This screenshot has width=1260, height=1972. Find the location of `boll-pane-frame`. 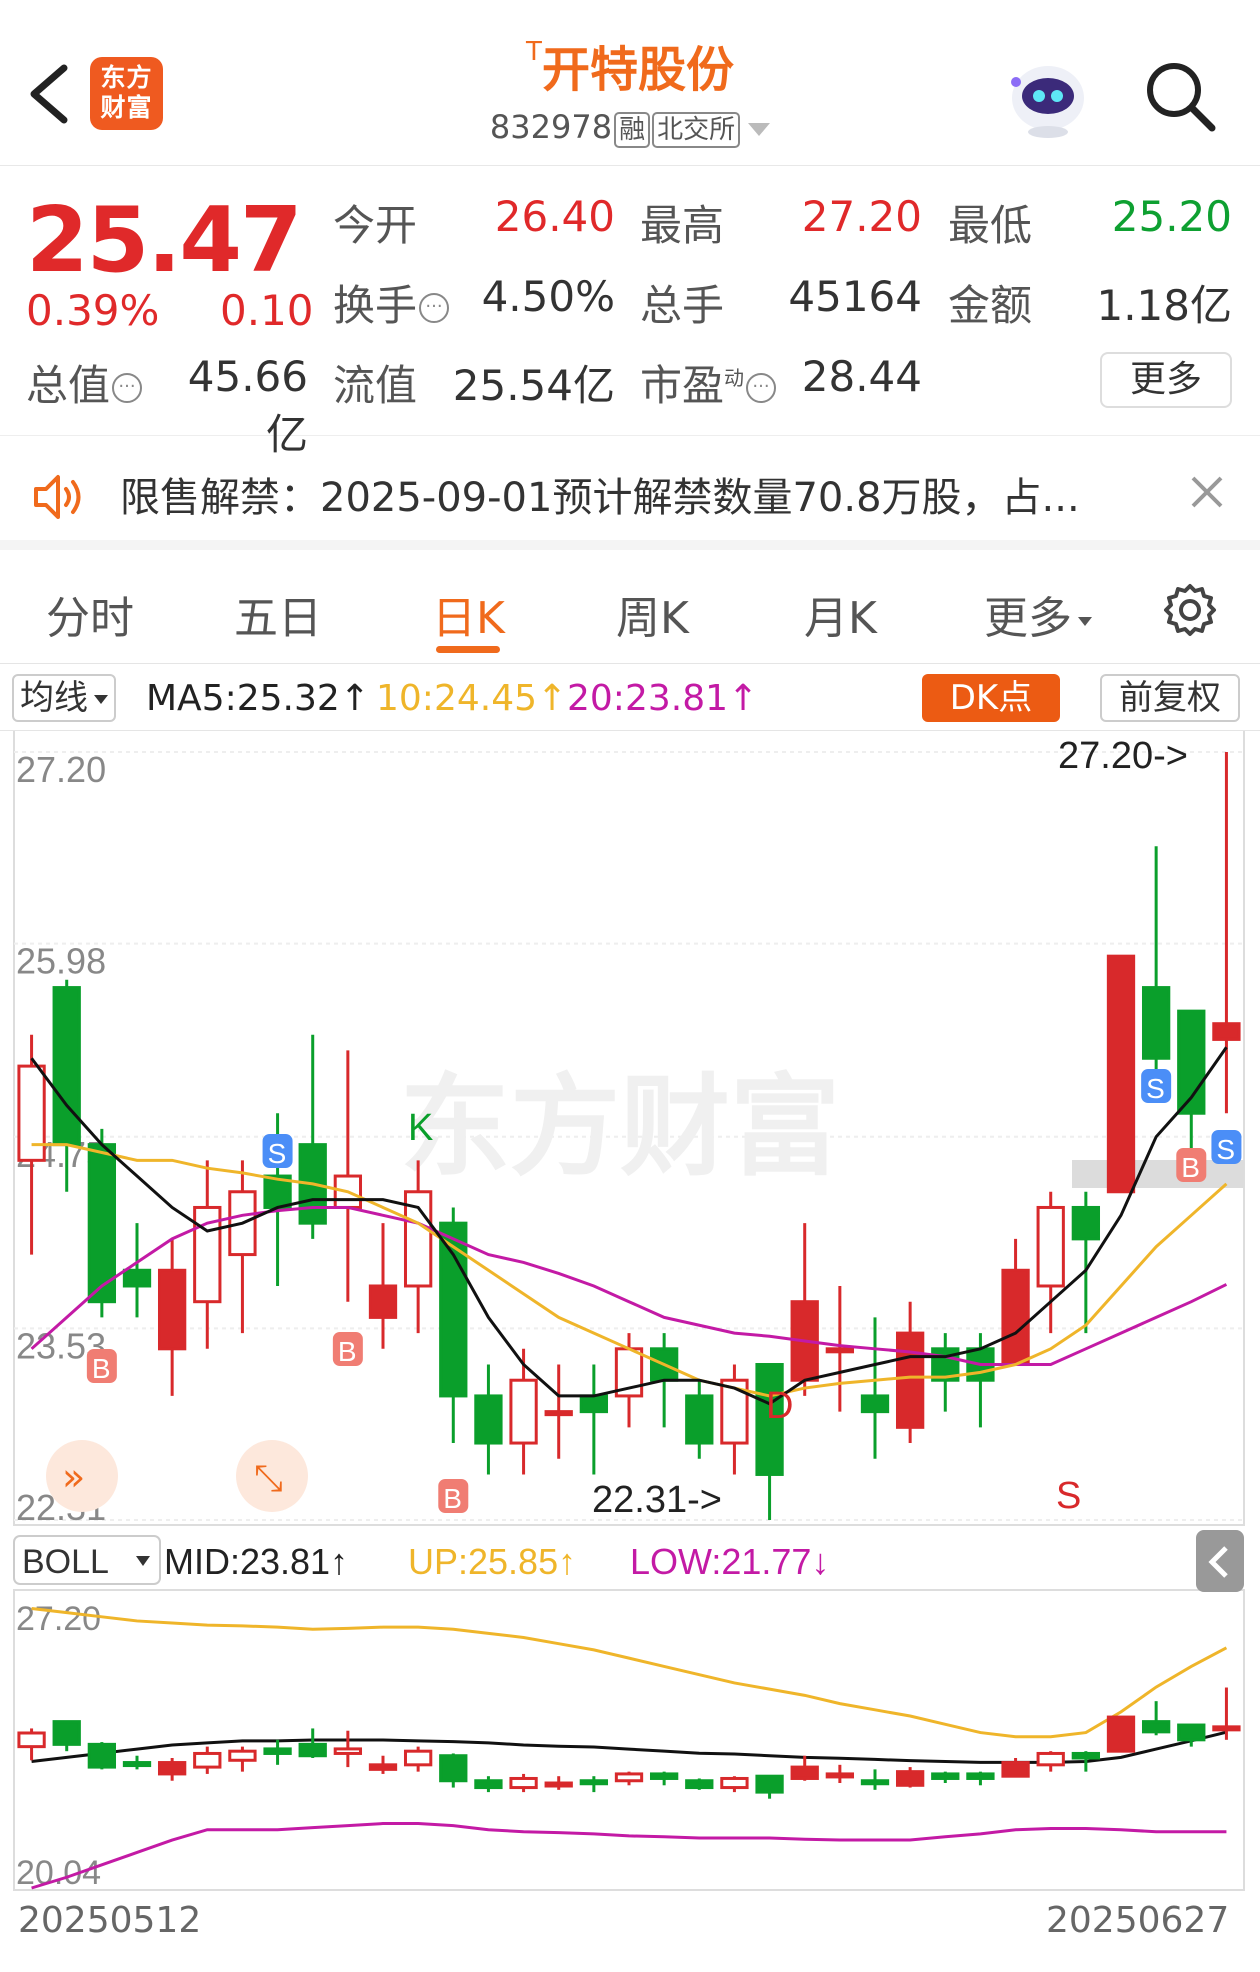

boll-pane-frame is located at coordinates (629, 1740).